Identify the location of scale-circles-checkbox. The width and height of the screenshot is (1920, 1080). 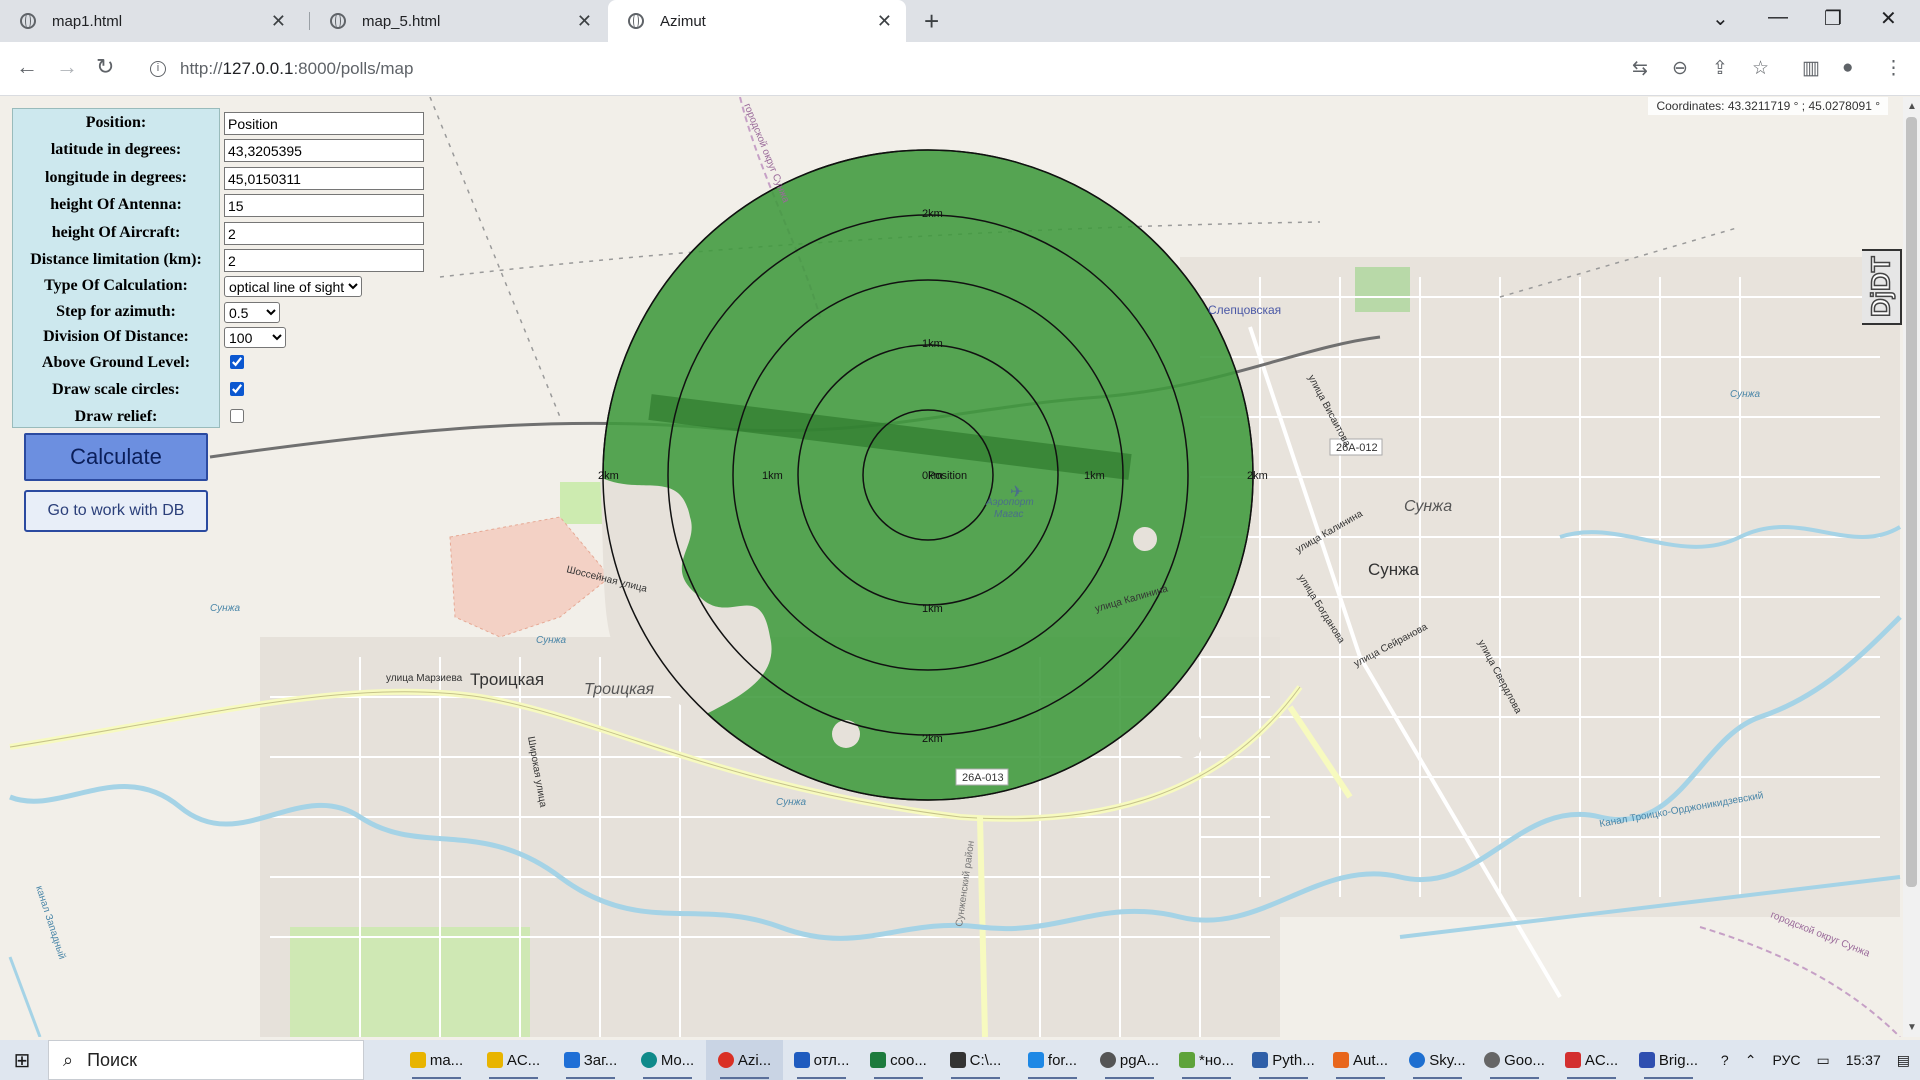
(237, 389).